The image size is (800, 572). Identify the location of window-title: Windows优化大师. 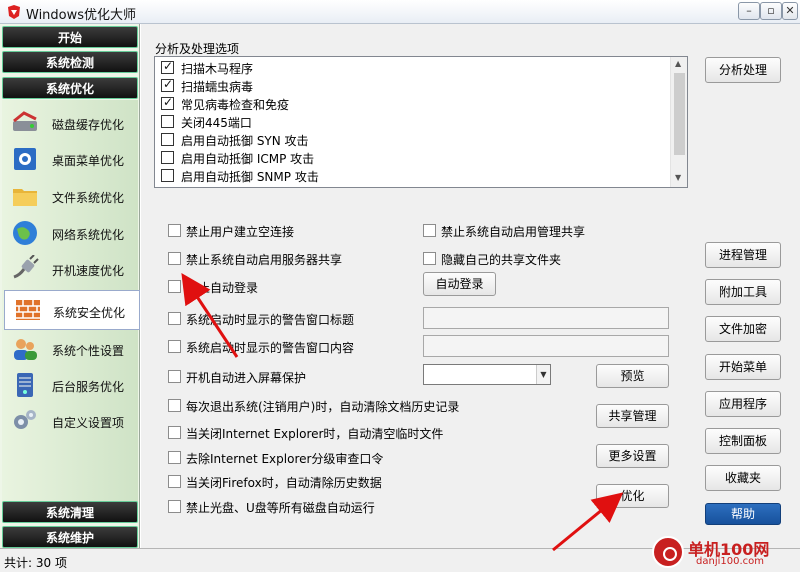
(81, 15).